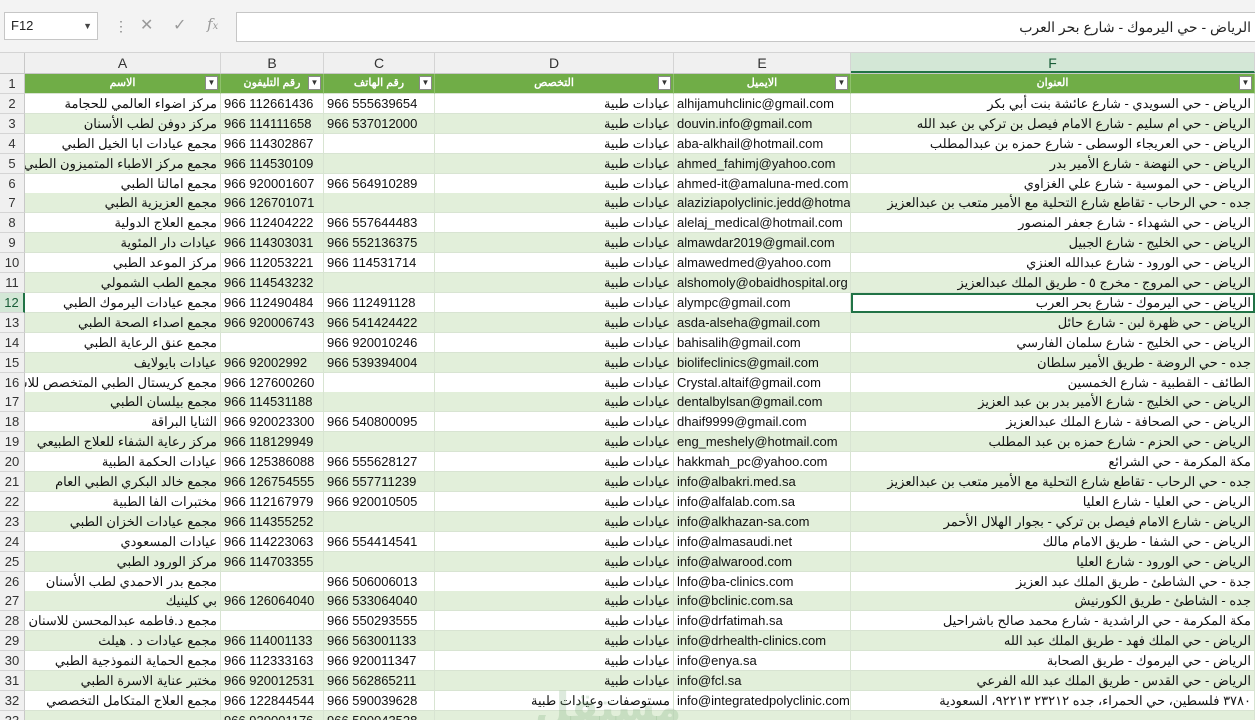 Image resolution: width=1255 pixels, height=720 pixels. Describe the element at coordinates (762, 521) in the screenshot. I see `cell-e: info@alkhazan-sa.com` at that location.